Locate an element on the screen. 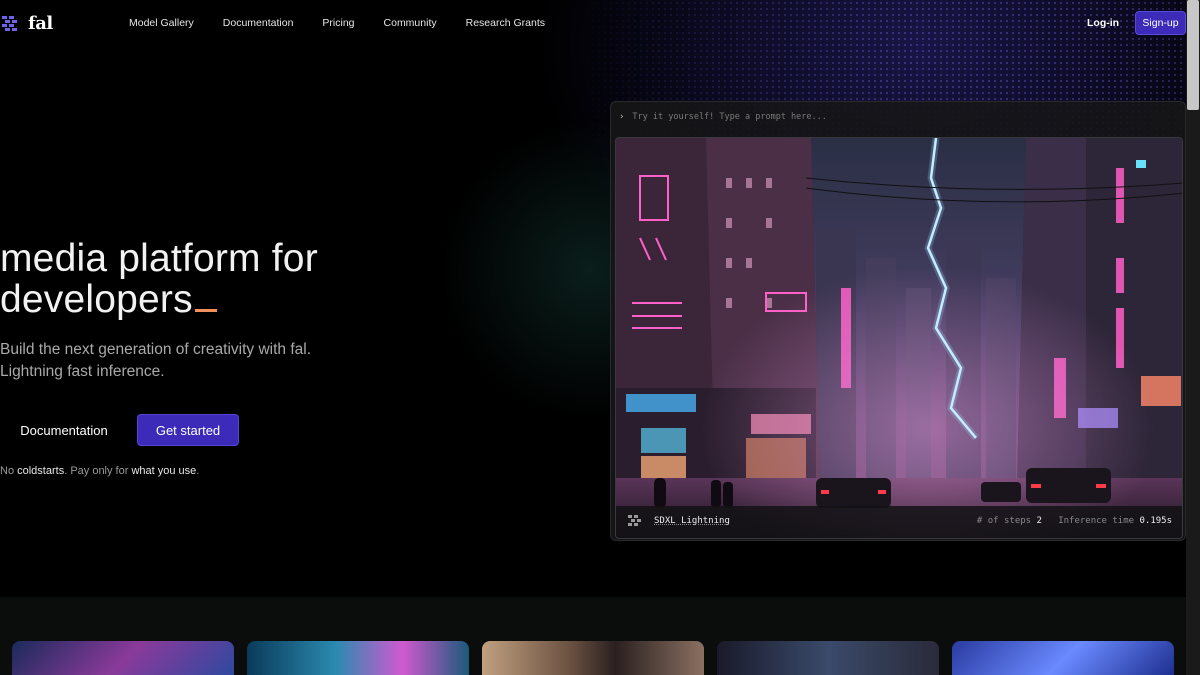  scrollbar-thumb is located at coordinates (1193, 55).